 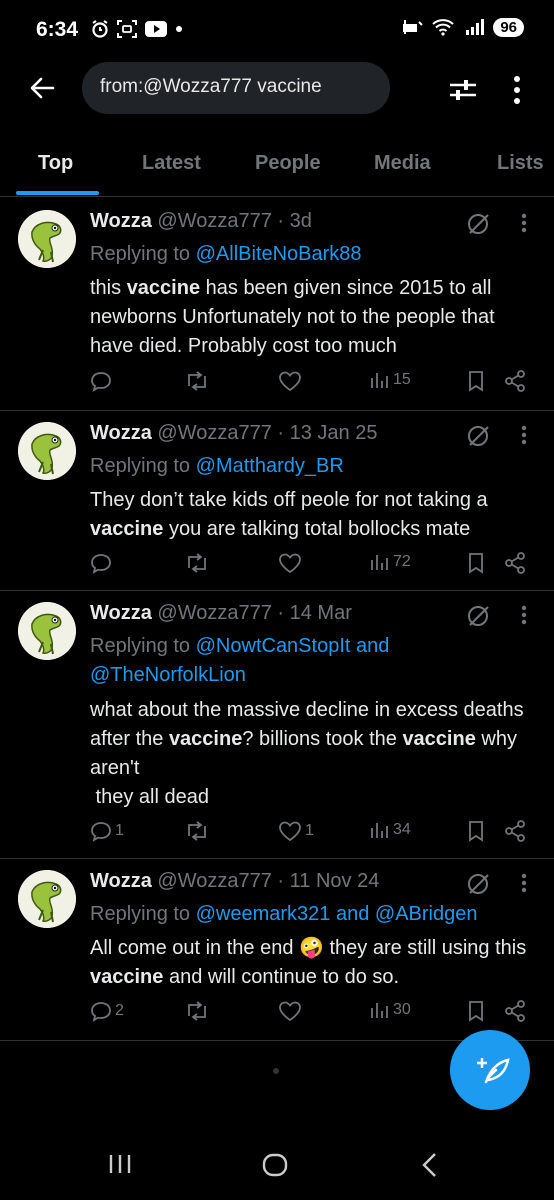 I want to click on search-input: from:@Wozza777 vaccine, so click(x=236, y=88).